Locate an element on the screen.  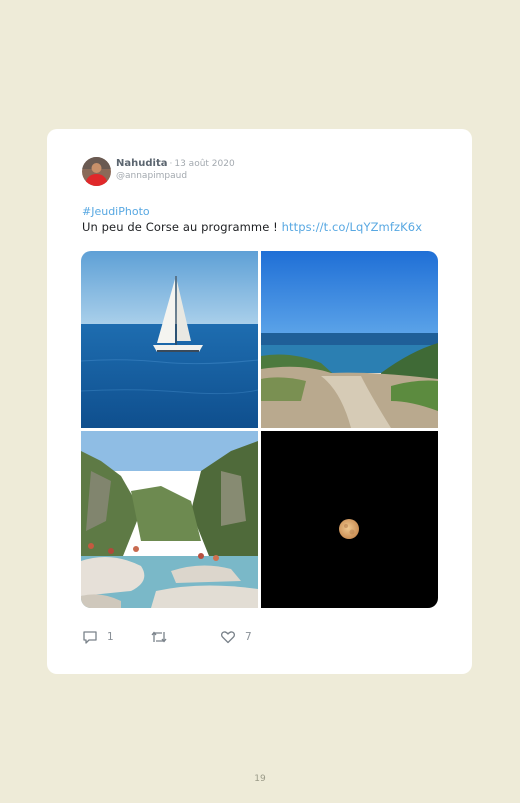
author-handle: @annapimpaud is located at coordinates (151, 176).